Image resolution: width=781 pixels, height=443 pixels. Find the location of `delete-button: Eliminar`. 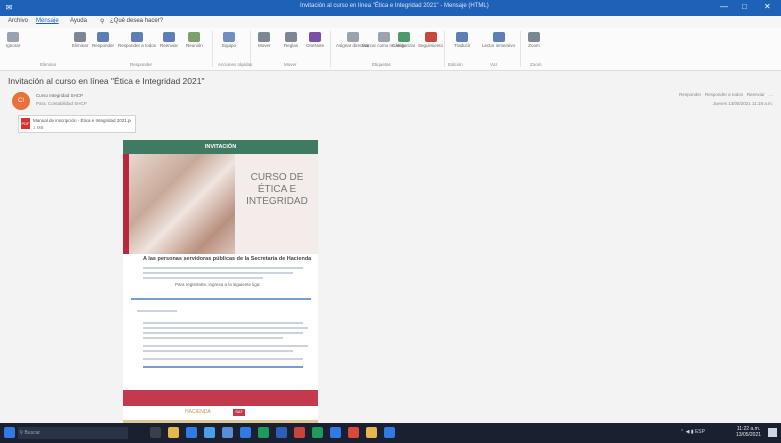

delete-button: Eliminar is located at coordinates (80, 40).